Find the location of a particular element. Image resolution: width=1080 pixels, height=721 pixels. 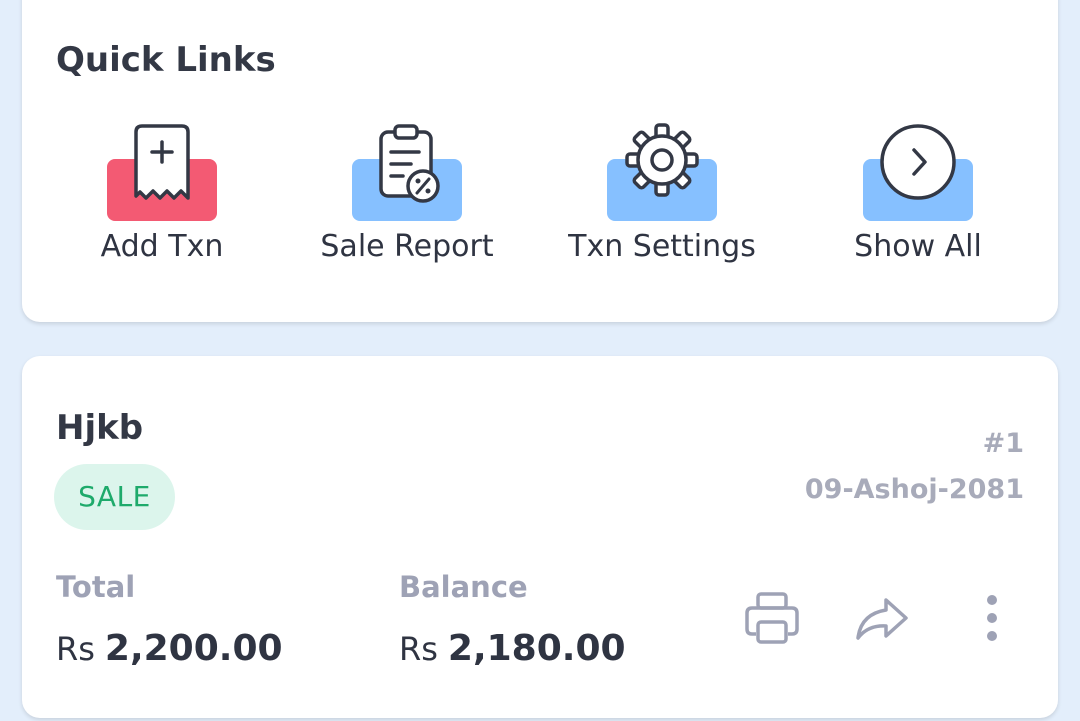

quick-links-title: Quick Links is located at coordinates (166, 60).